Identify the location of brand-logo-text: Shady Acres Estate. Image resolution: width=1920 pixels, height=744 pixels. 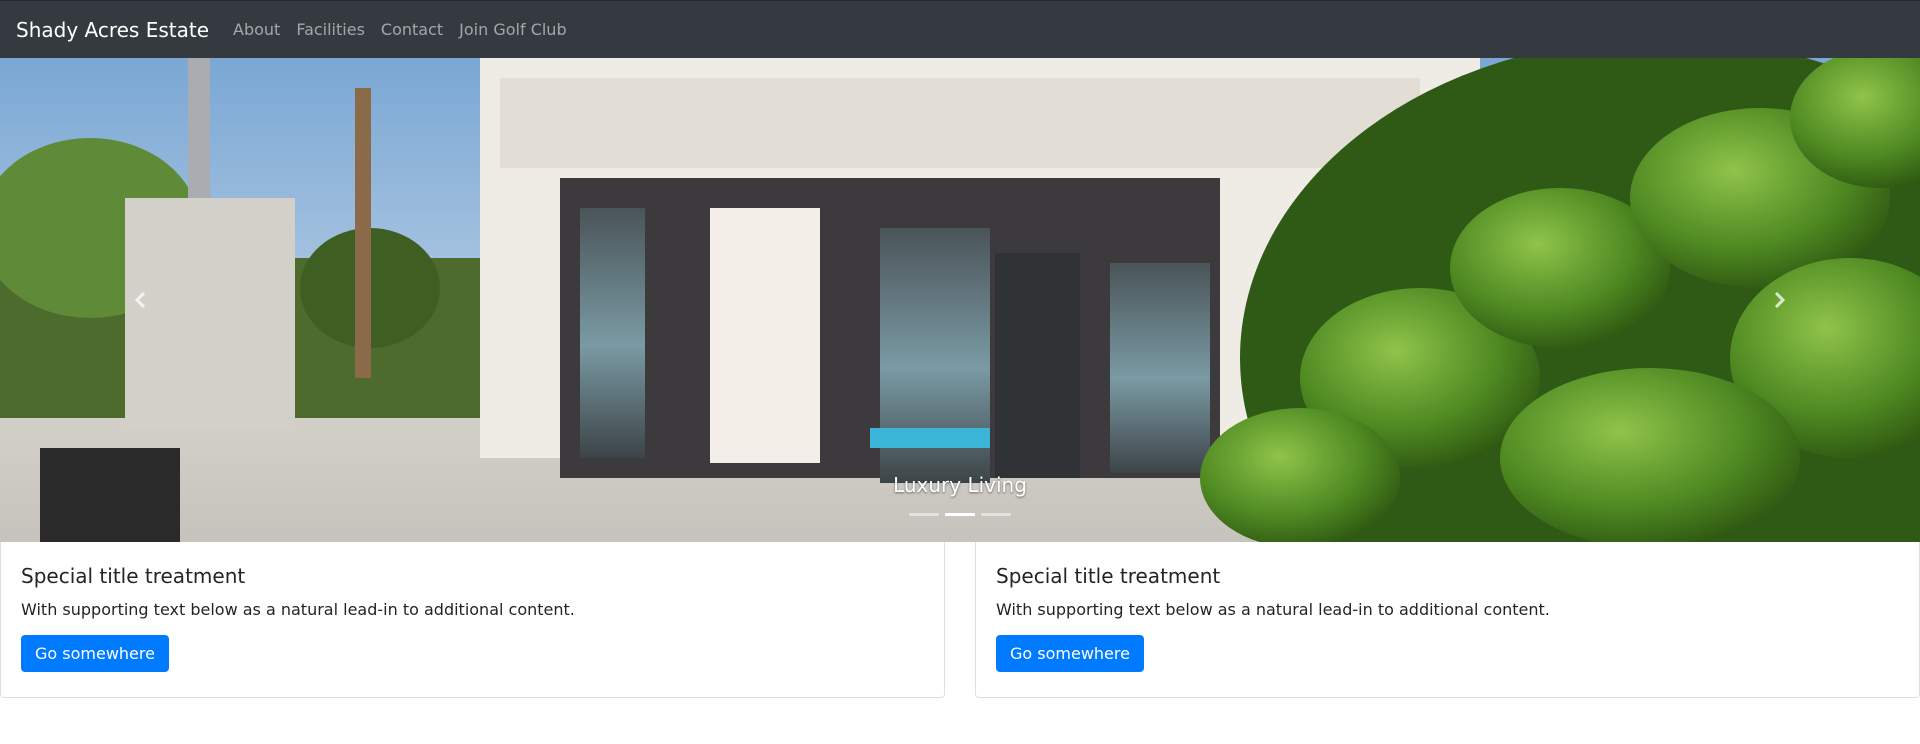
(112, 30).